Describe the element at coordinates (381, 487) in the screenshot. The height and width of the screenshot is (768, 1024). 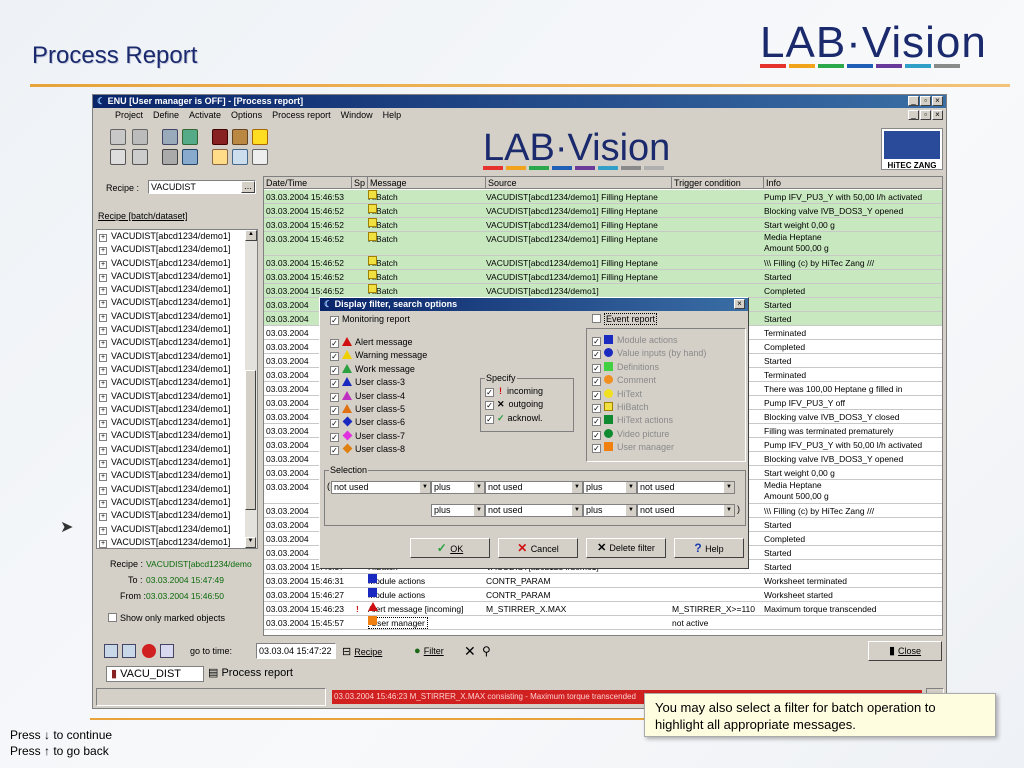
I see `selection-field-1: not used ▼` at that location.